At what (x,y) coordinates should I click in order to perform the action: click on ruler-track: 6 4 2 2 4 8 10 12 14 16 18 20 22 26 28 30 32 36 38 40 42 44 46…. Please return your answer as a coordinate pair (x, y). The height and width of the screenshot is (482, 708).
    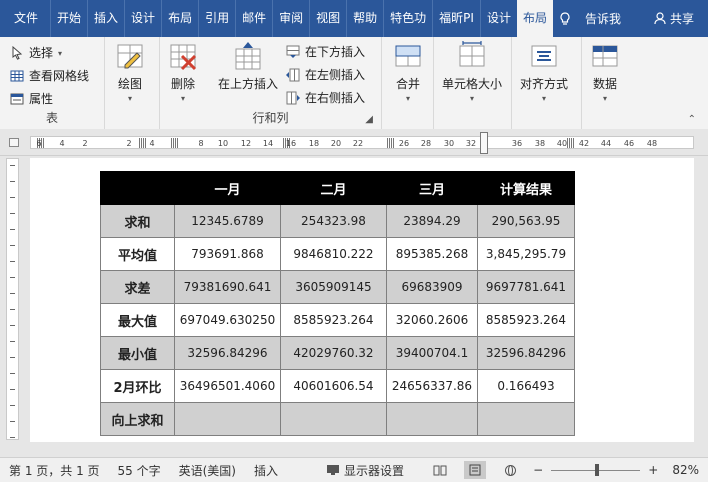
    Looking at the image, I should click on (362, 142).